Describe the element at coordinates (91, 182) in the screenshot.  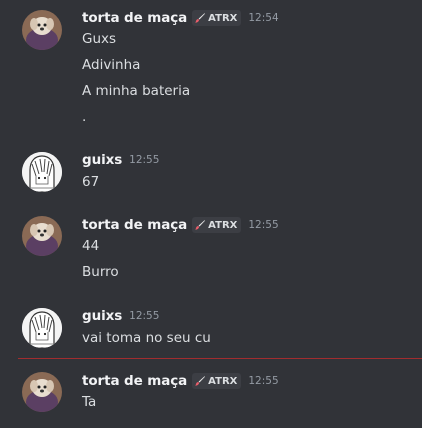
I see `message-text: 67` at that location.